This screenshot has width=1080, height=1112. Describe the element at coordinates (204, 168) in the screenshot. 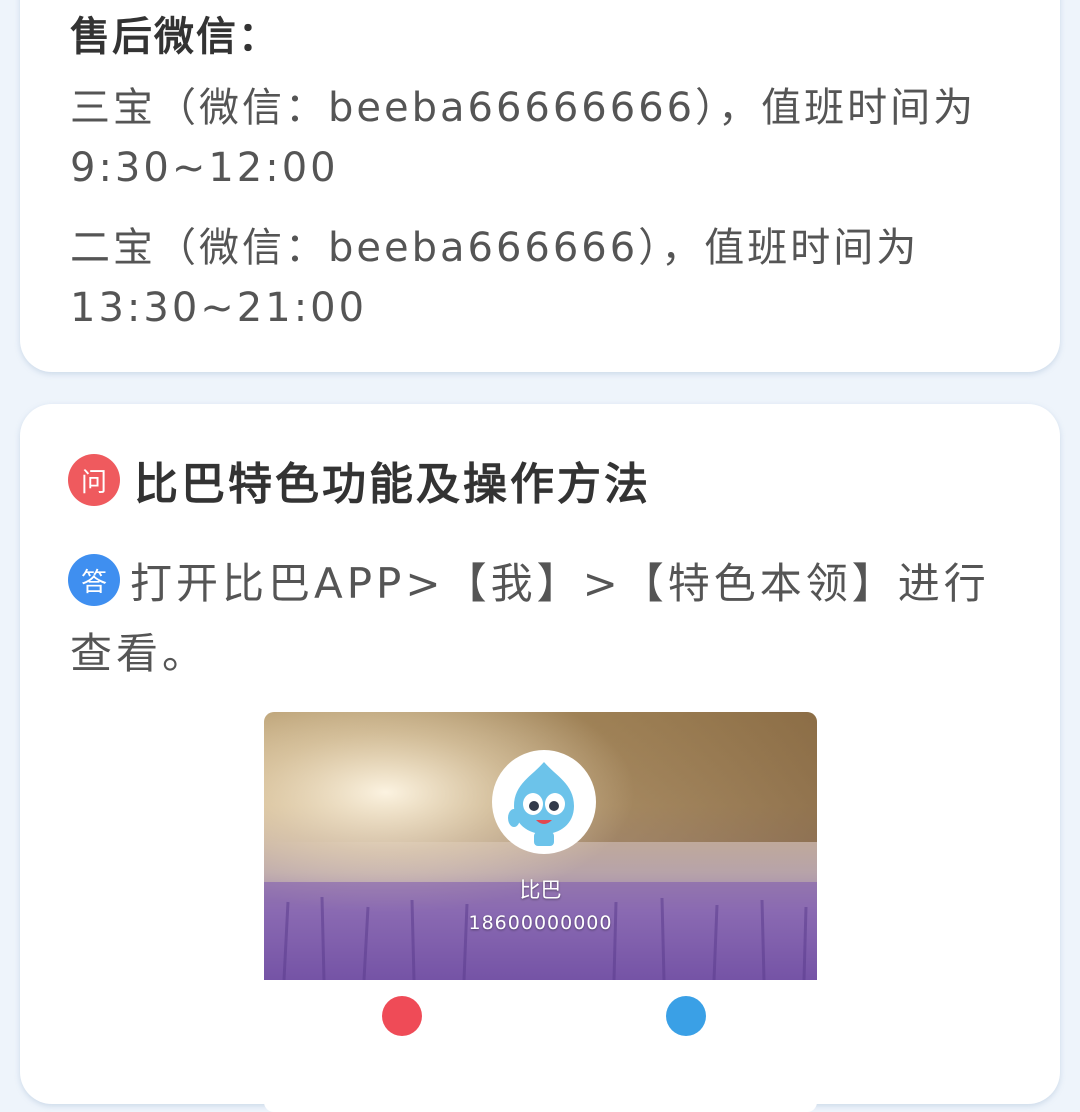

I see `contact-hours-sanbao: 9:30~12:00` at that location.